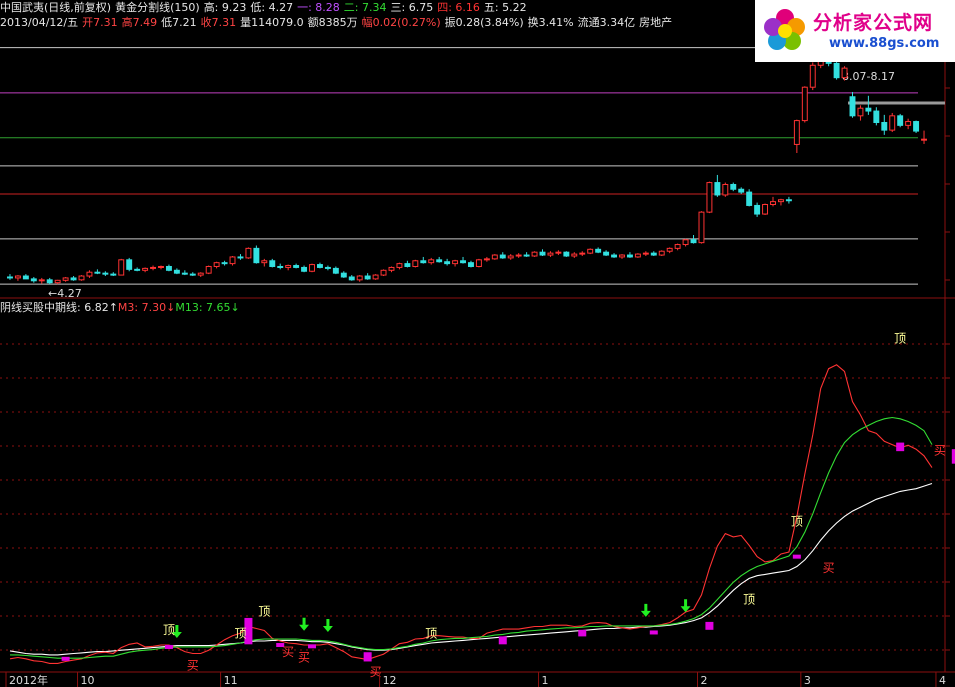 The image size is (955, 687). Describe the element at coordinates (545, 680) in the screenshot. I see `x-axis-label: 1` at that location.